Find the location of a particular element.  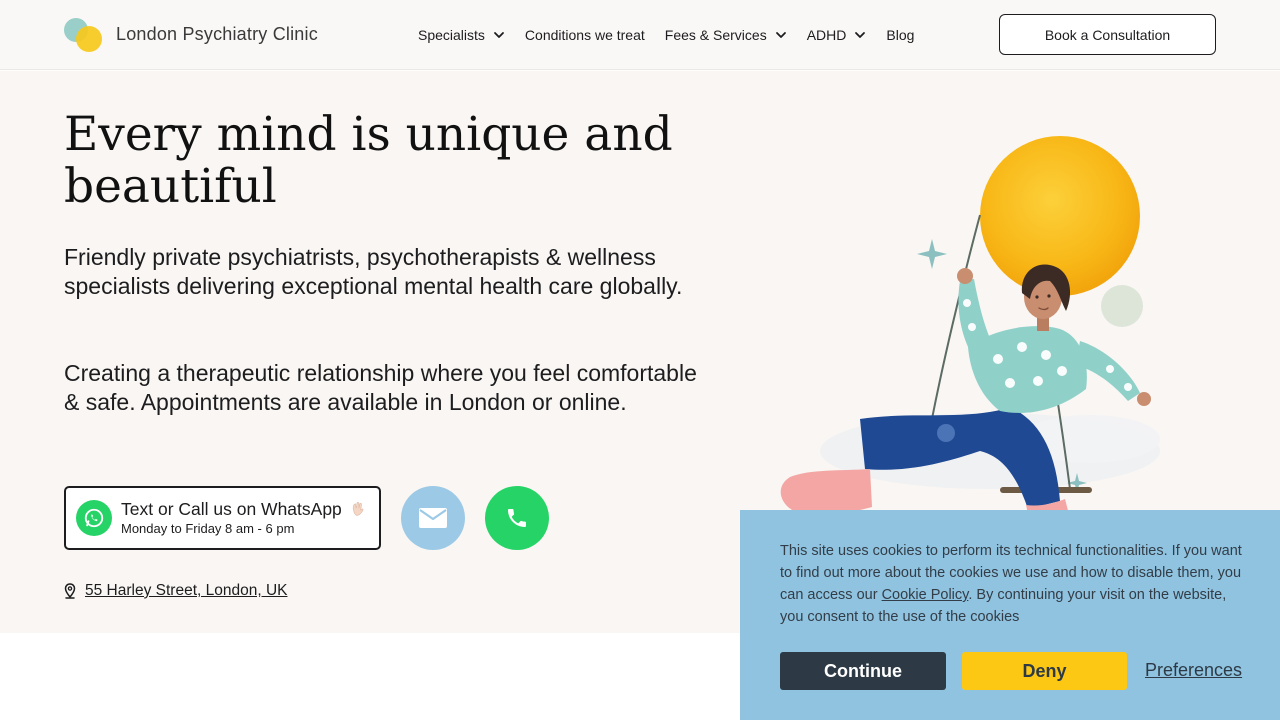

cookie-policy-link: Cookie Policy is located at coordinates (925, 595).